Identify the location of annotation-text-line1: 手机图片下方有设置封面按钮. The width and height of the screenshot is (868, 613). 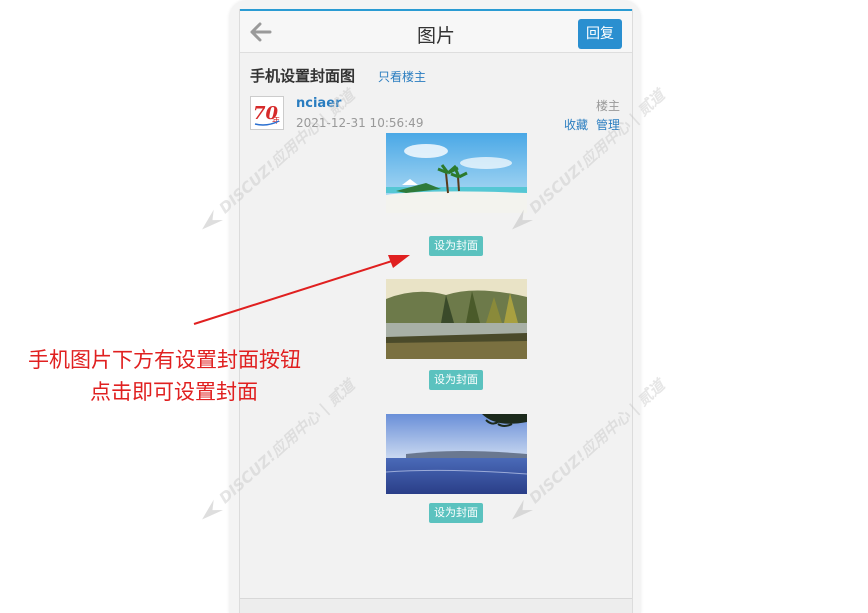
(164, 360).